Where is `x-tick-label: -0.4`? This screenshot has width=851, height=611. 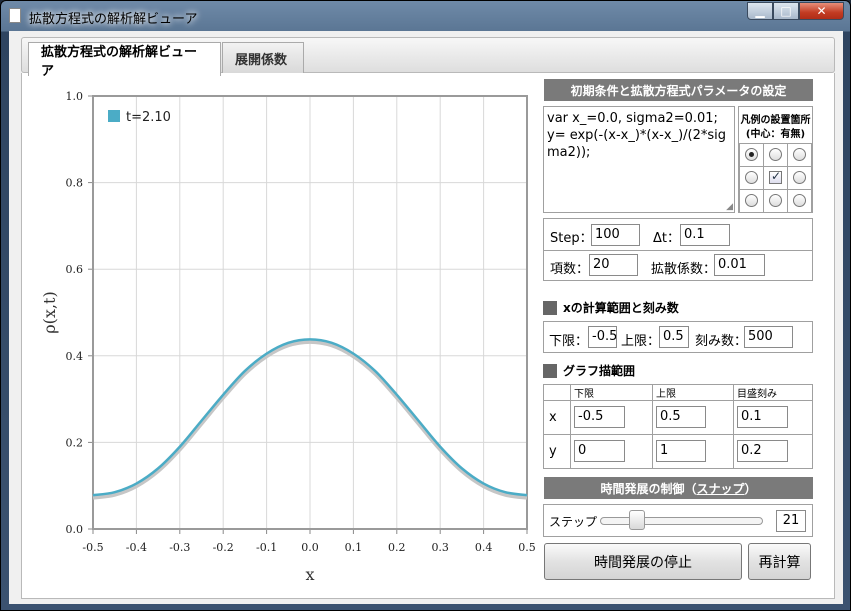
x-tick-label: -0.4 is located at coordinates (136, 547).